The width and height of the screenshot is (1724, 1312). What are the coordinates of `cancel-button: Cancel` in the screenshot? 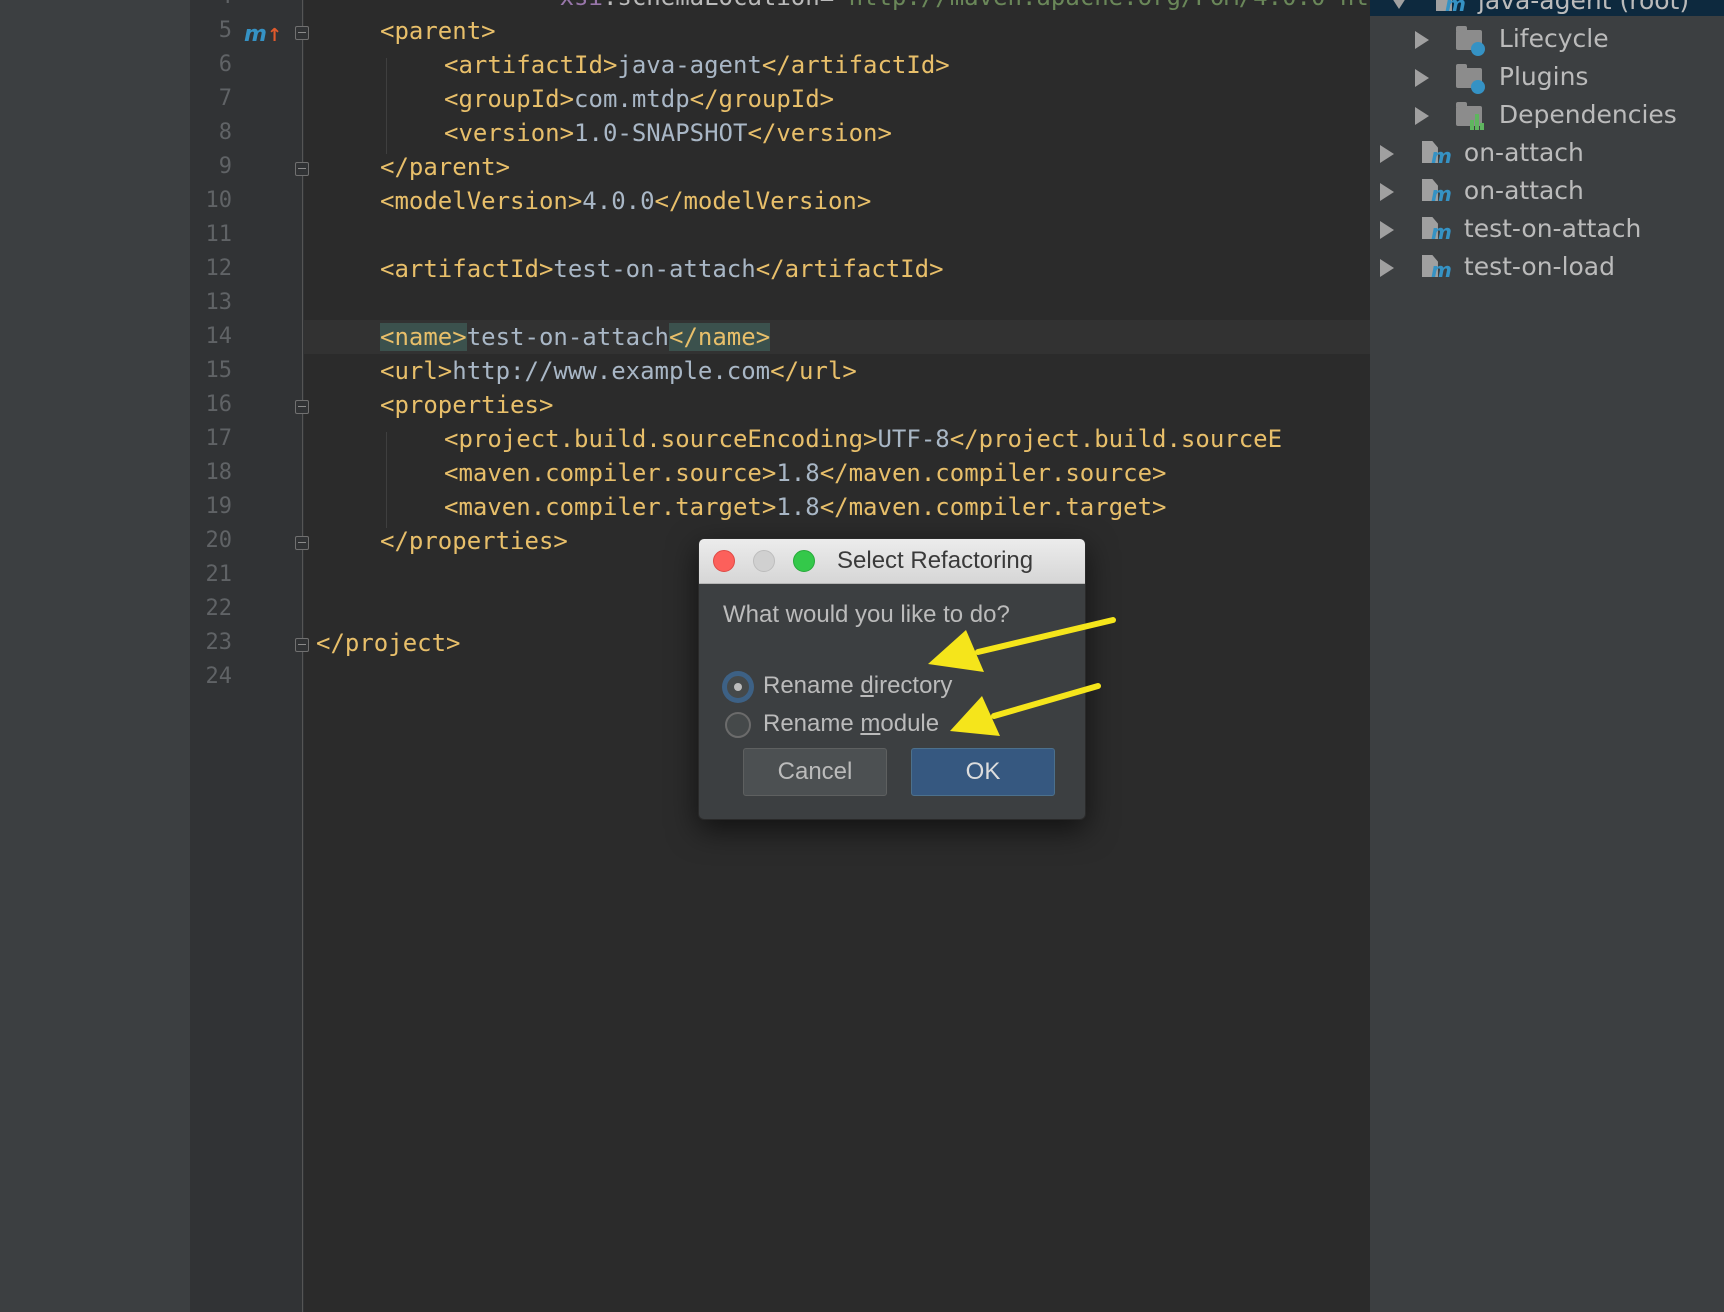 It's located at (815, 772).